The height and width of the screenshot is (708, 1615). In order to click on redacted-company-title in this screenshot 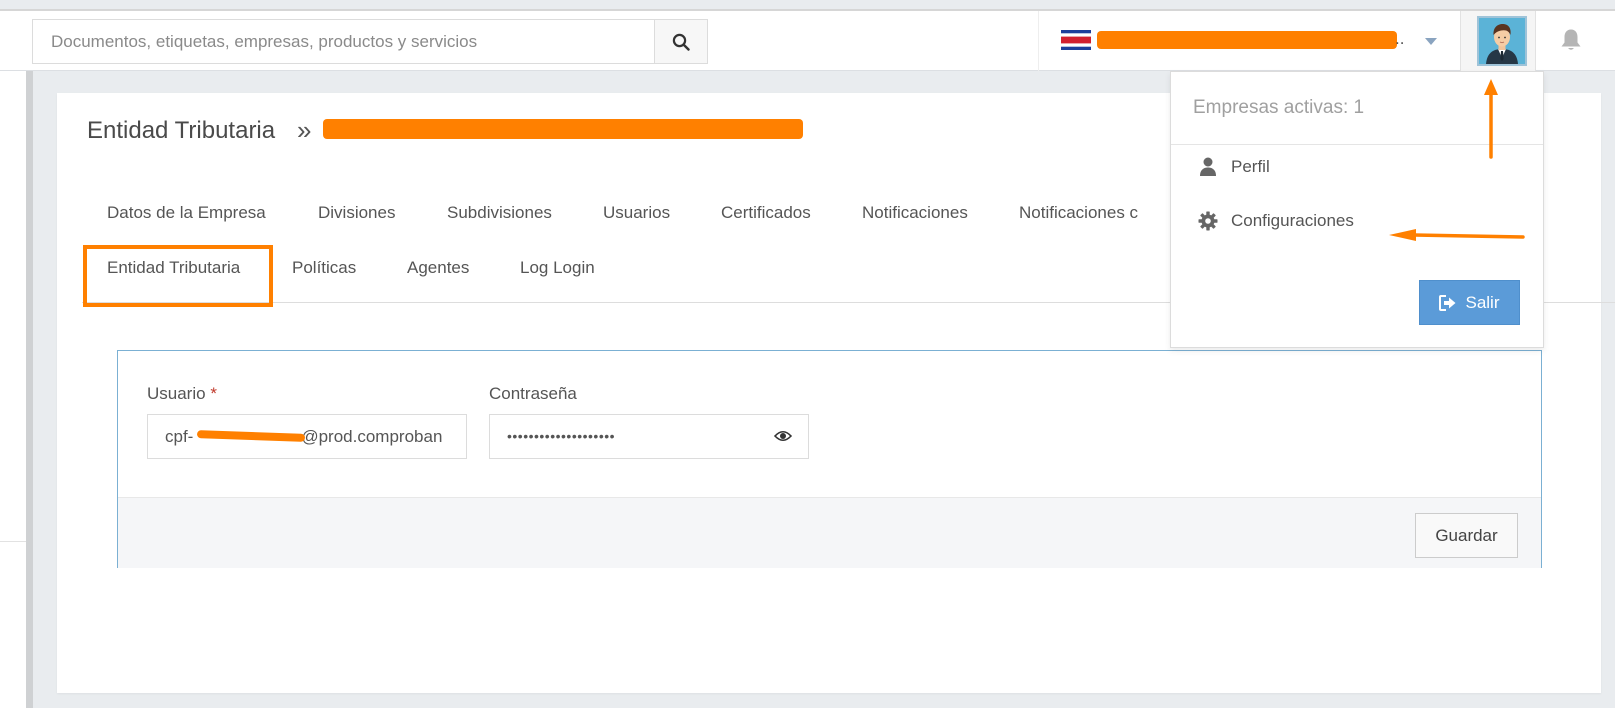, I will do `click(563, 129)`.